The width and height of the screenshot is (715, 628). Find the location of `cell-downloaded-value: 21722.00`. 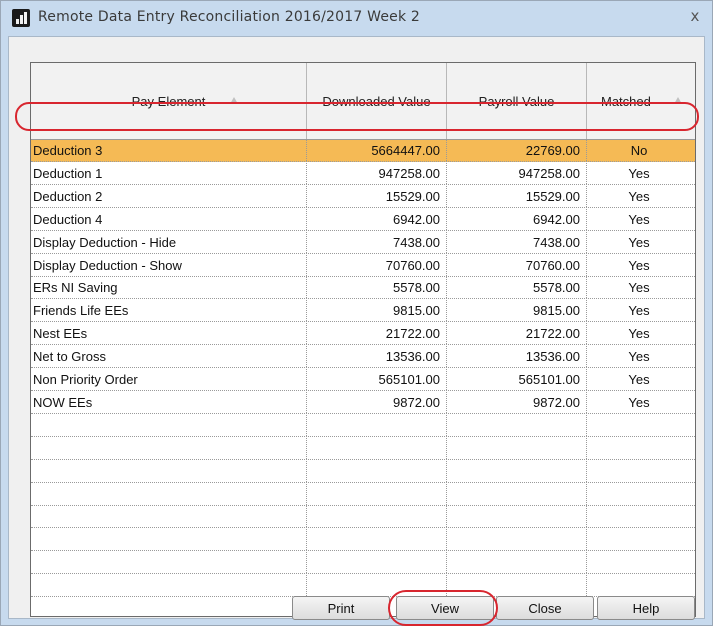

cell-downloaded-value: 21722.00 is located at coordinates (377, 334).